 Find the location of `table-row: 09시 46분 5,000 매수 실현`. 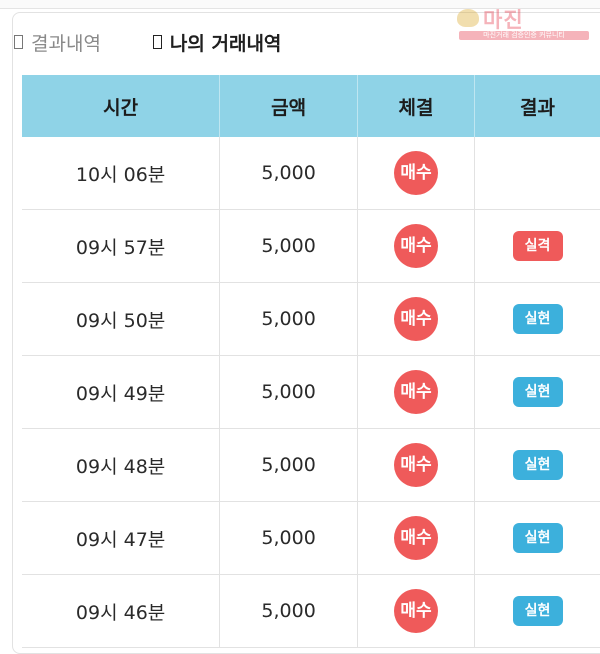

table-row: 09시 46분 5,000 매수 실현 is located at coordinates (311, 611).